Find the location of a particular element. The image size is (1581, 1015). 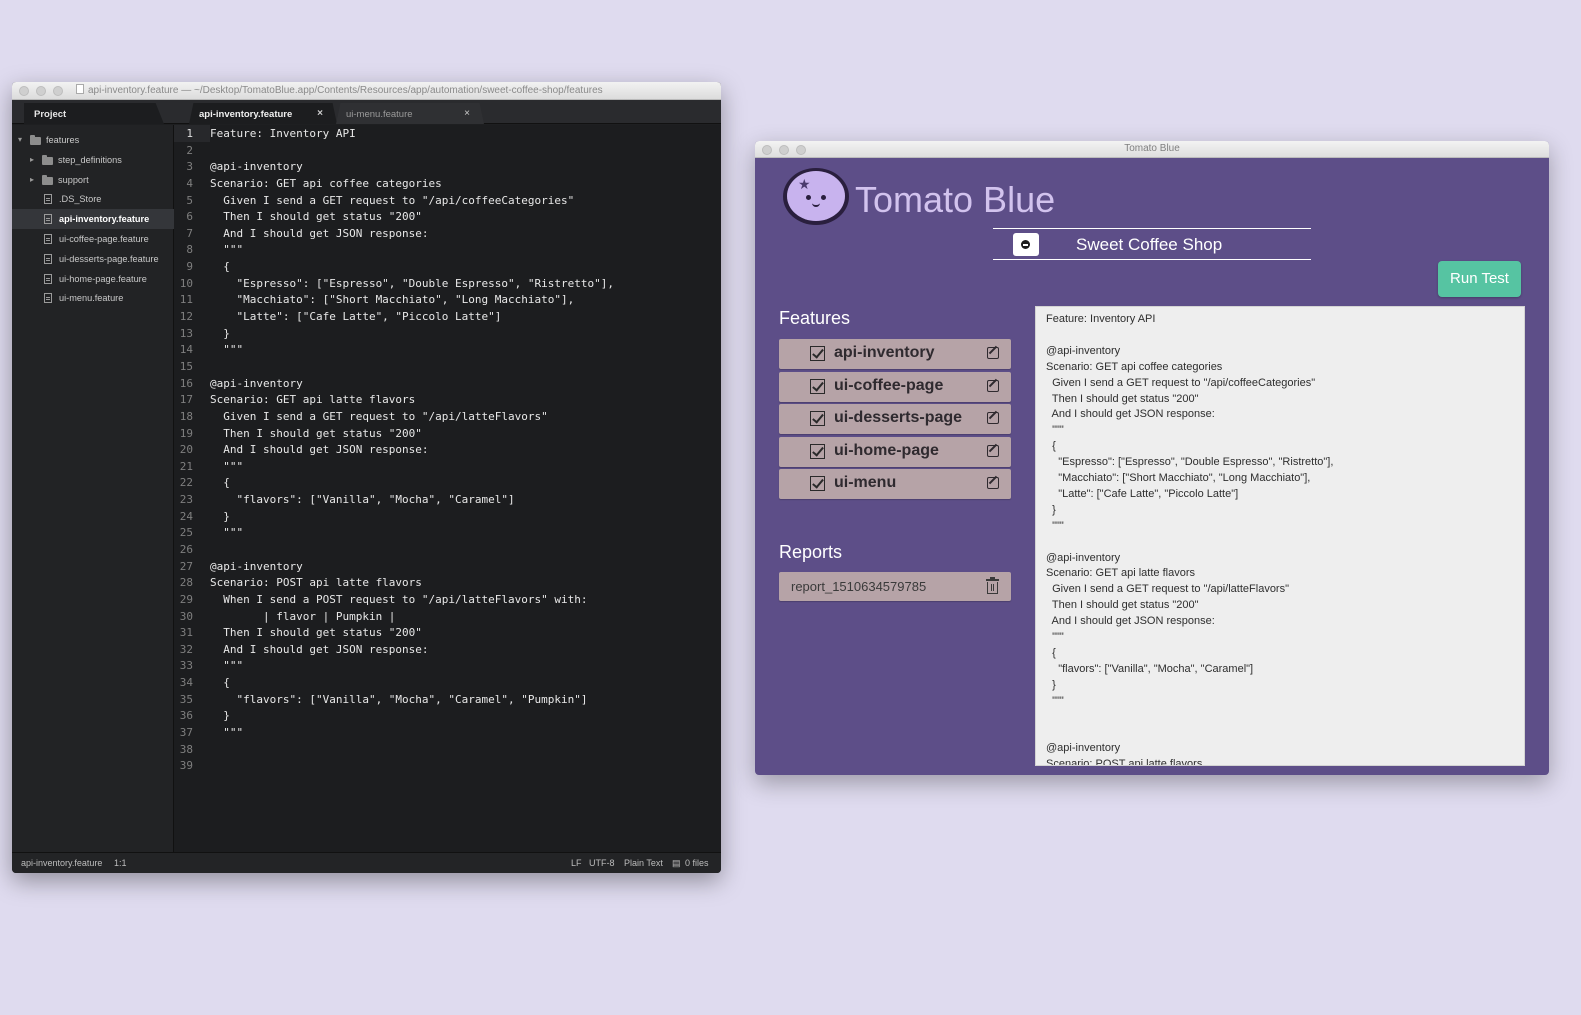

reports-heading: Reports is located at coordinates (811, 552).